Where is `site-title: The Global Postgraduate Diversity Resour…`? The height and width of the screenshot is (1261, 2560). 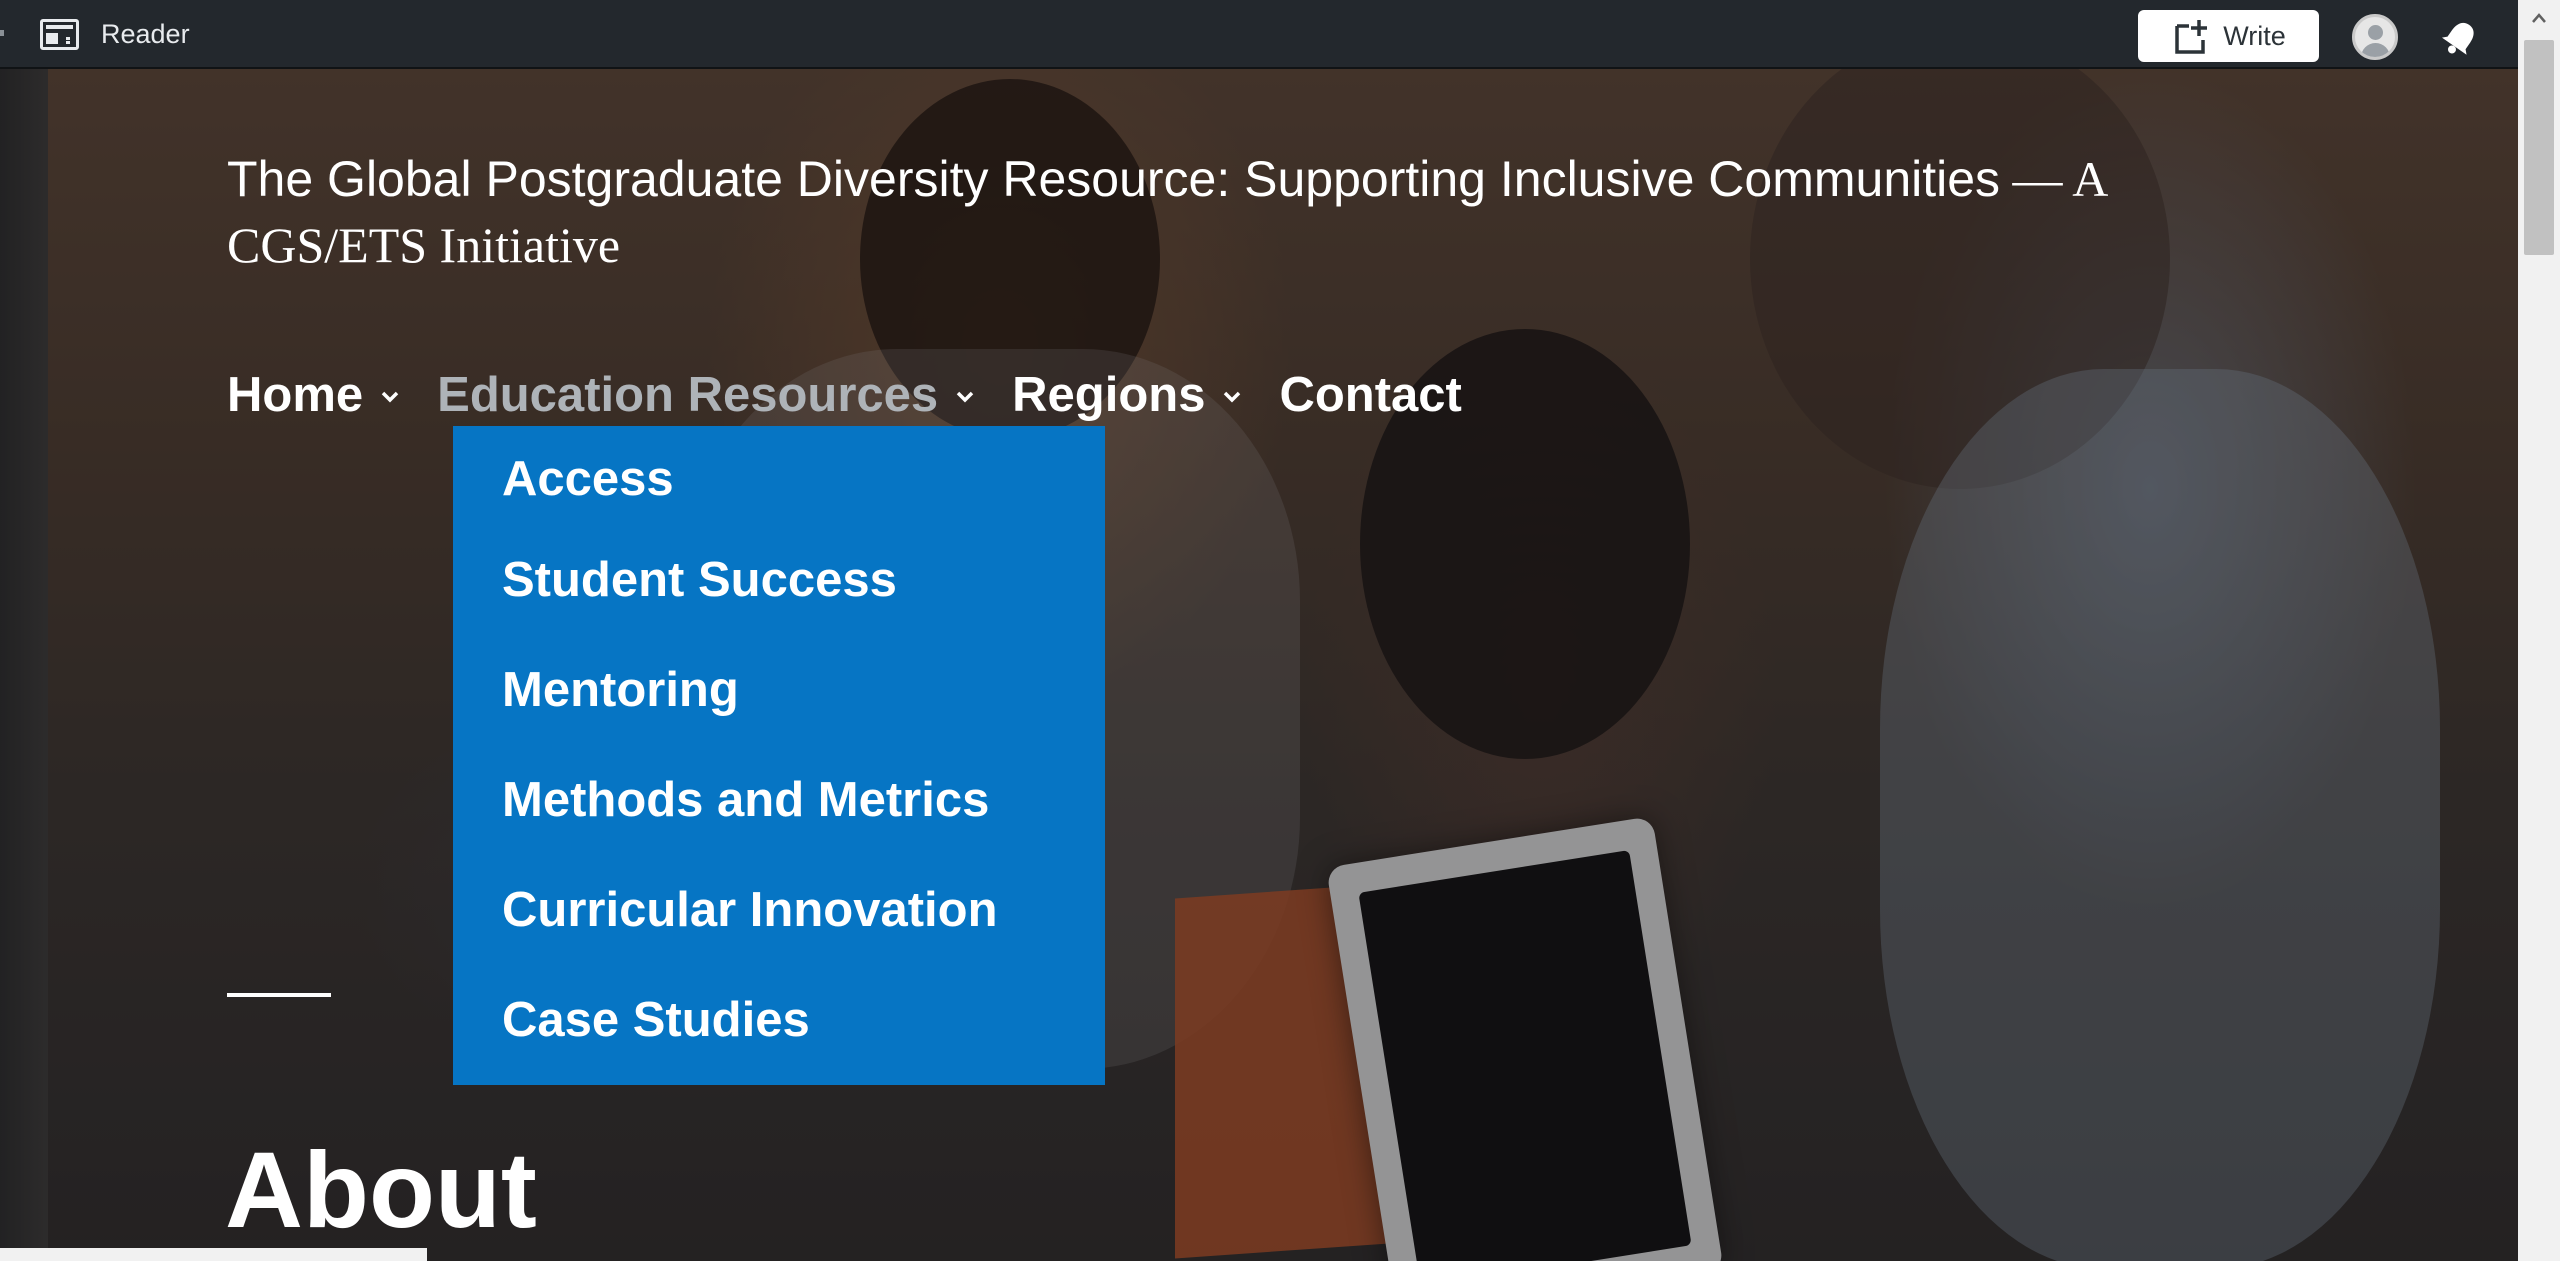
site-title: The Global Postgraduate Diversity Resour… is located at coordinates (1192, 212).